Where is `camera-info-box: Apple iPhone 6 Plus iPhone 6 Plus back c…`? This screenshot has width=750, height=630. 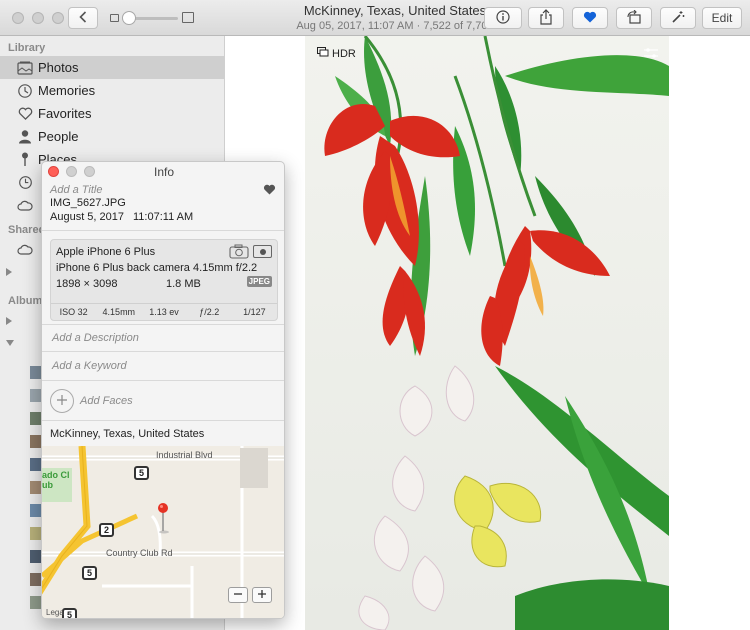
camera-info-box: Apple iPhone 6 Plus iPhone 6 Plus back c… is located at coordinates (164, 280).